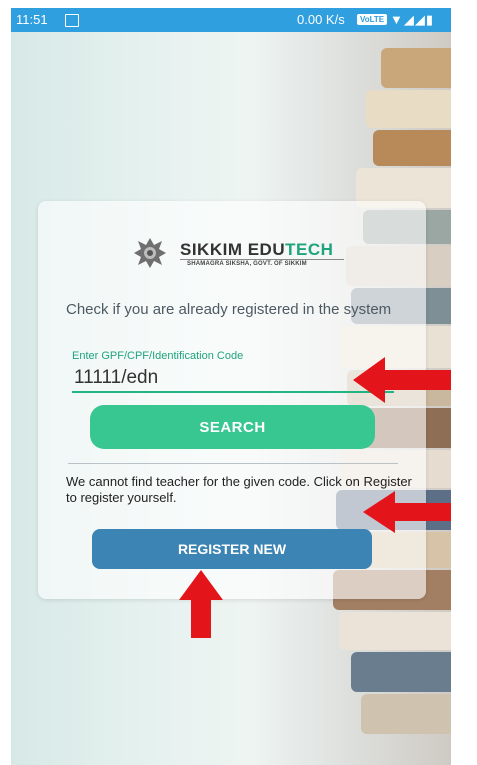  I want to click on register-new-button: REGISTER NEW, so click(232, 549).